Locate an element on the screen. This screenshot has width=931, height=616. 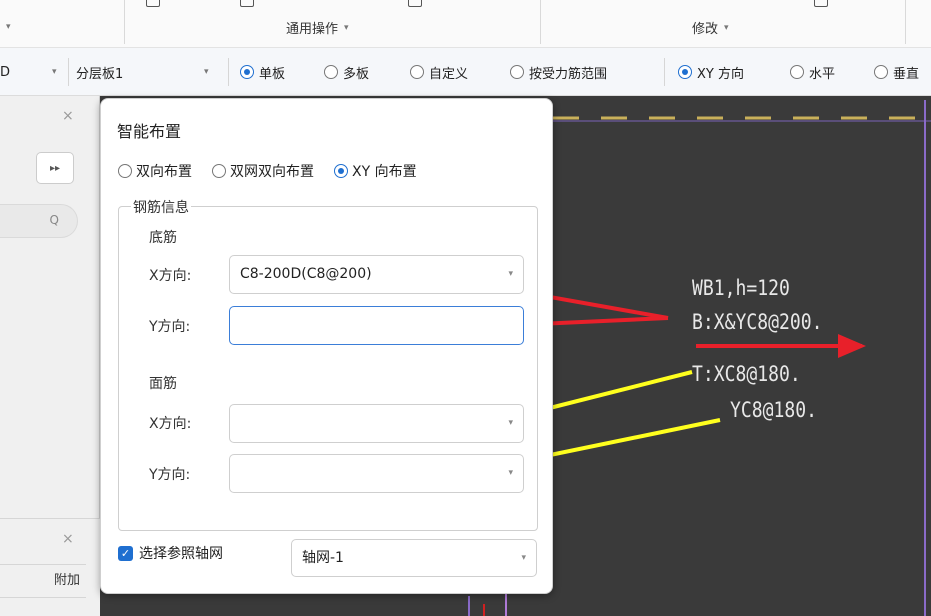
rebar-info-legend: 钢筋信息 is located at coordinates (161, 207).